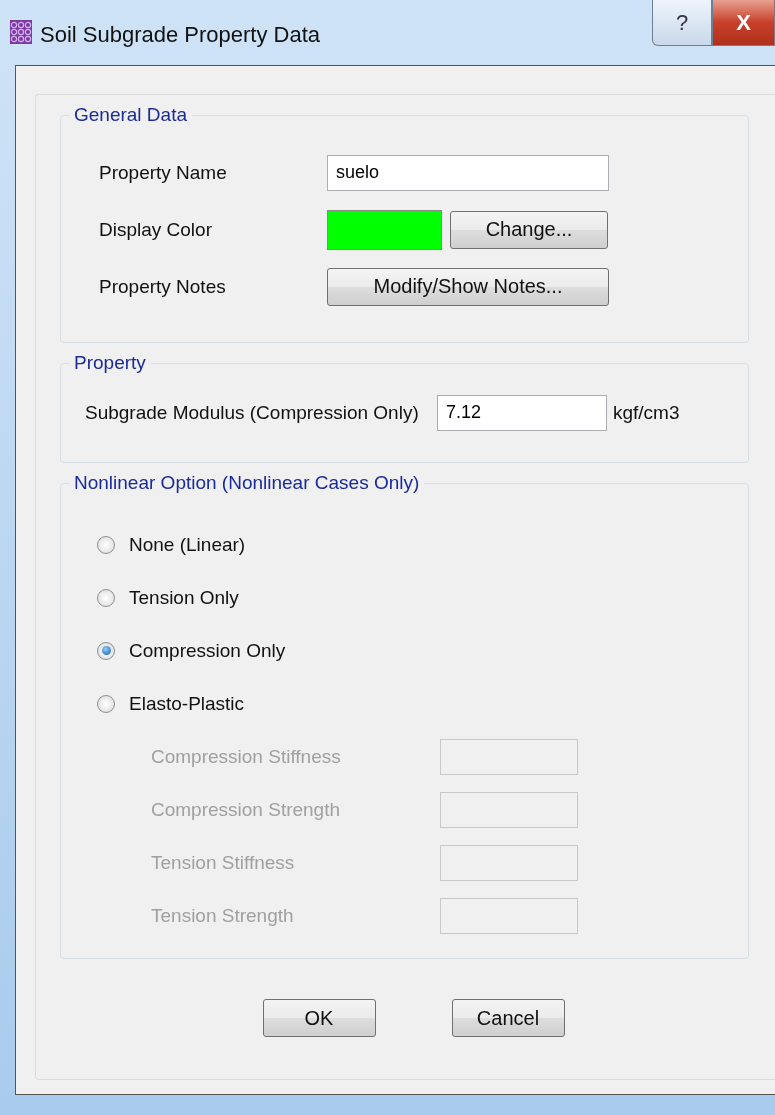 This screenshot has width=775, height=1115. What do you see at coordinates (252, 412) in the screenshot?
I see `field-label: Subgrade Modulus (Compression Only)` at bounding box center [252, 412].